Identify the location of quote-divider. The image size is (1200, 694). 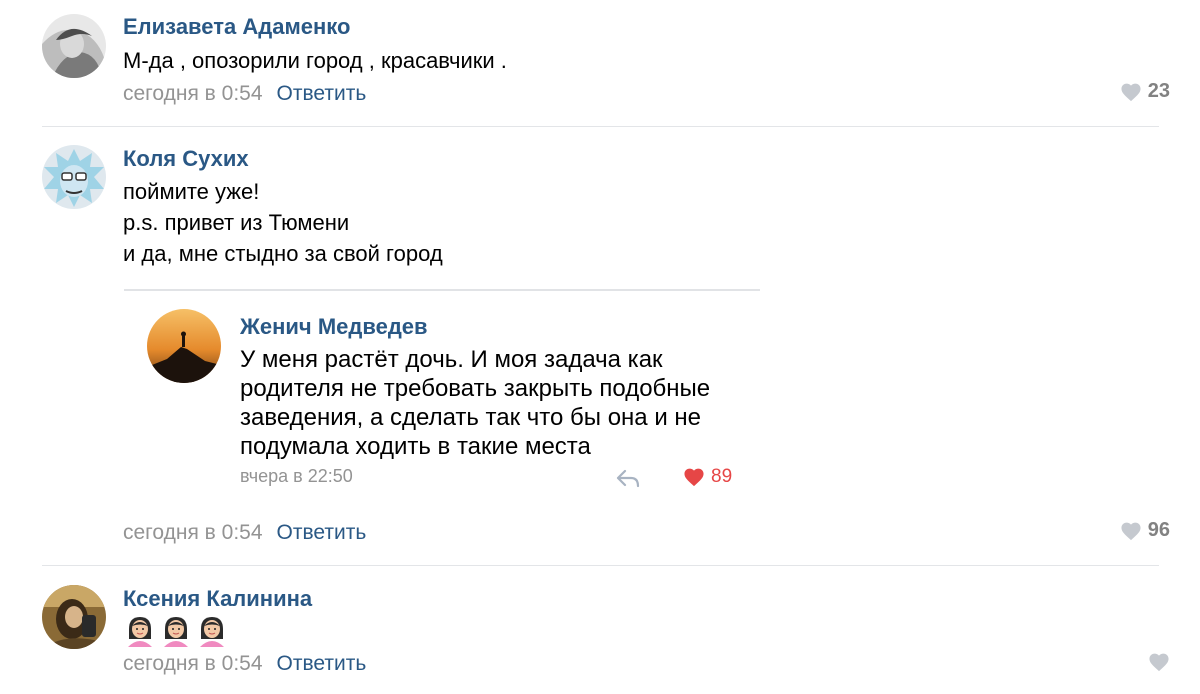
(442, 290).